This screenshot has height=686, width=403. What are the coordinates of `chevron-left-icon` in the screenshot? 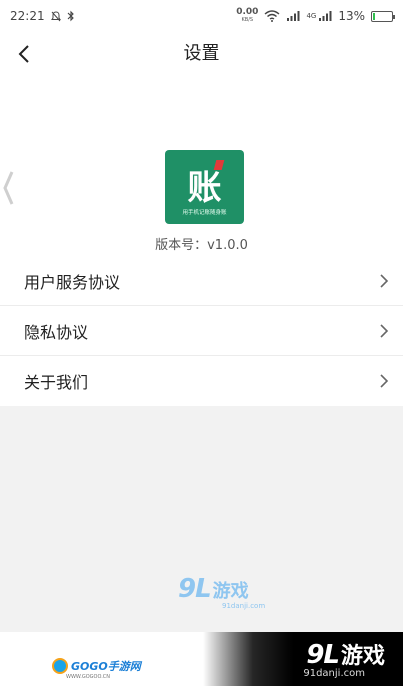 It's located at (23, 54).